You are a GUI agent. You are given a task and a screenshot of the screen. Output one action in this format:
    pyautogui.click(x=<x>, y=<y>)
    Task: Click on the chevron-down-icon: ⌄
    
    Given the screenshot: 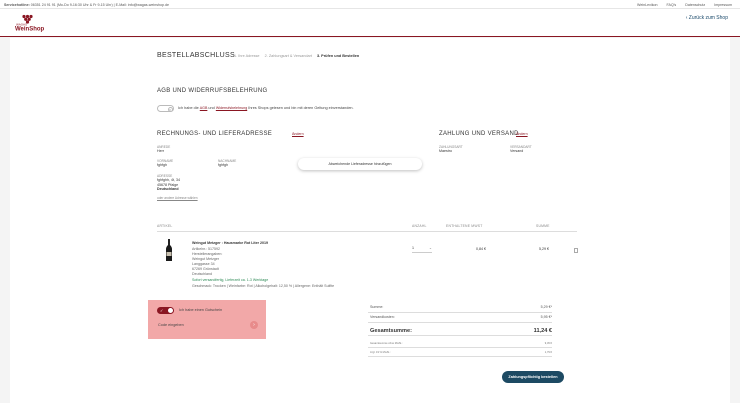 What is the action you would take?
    pyautogui.click(x=430, y=248)
    